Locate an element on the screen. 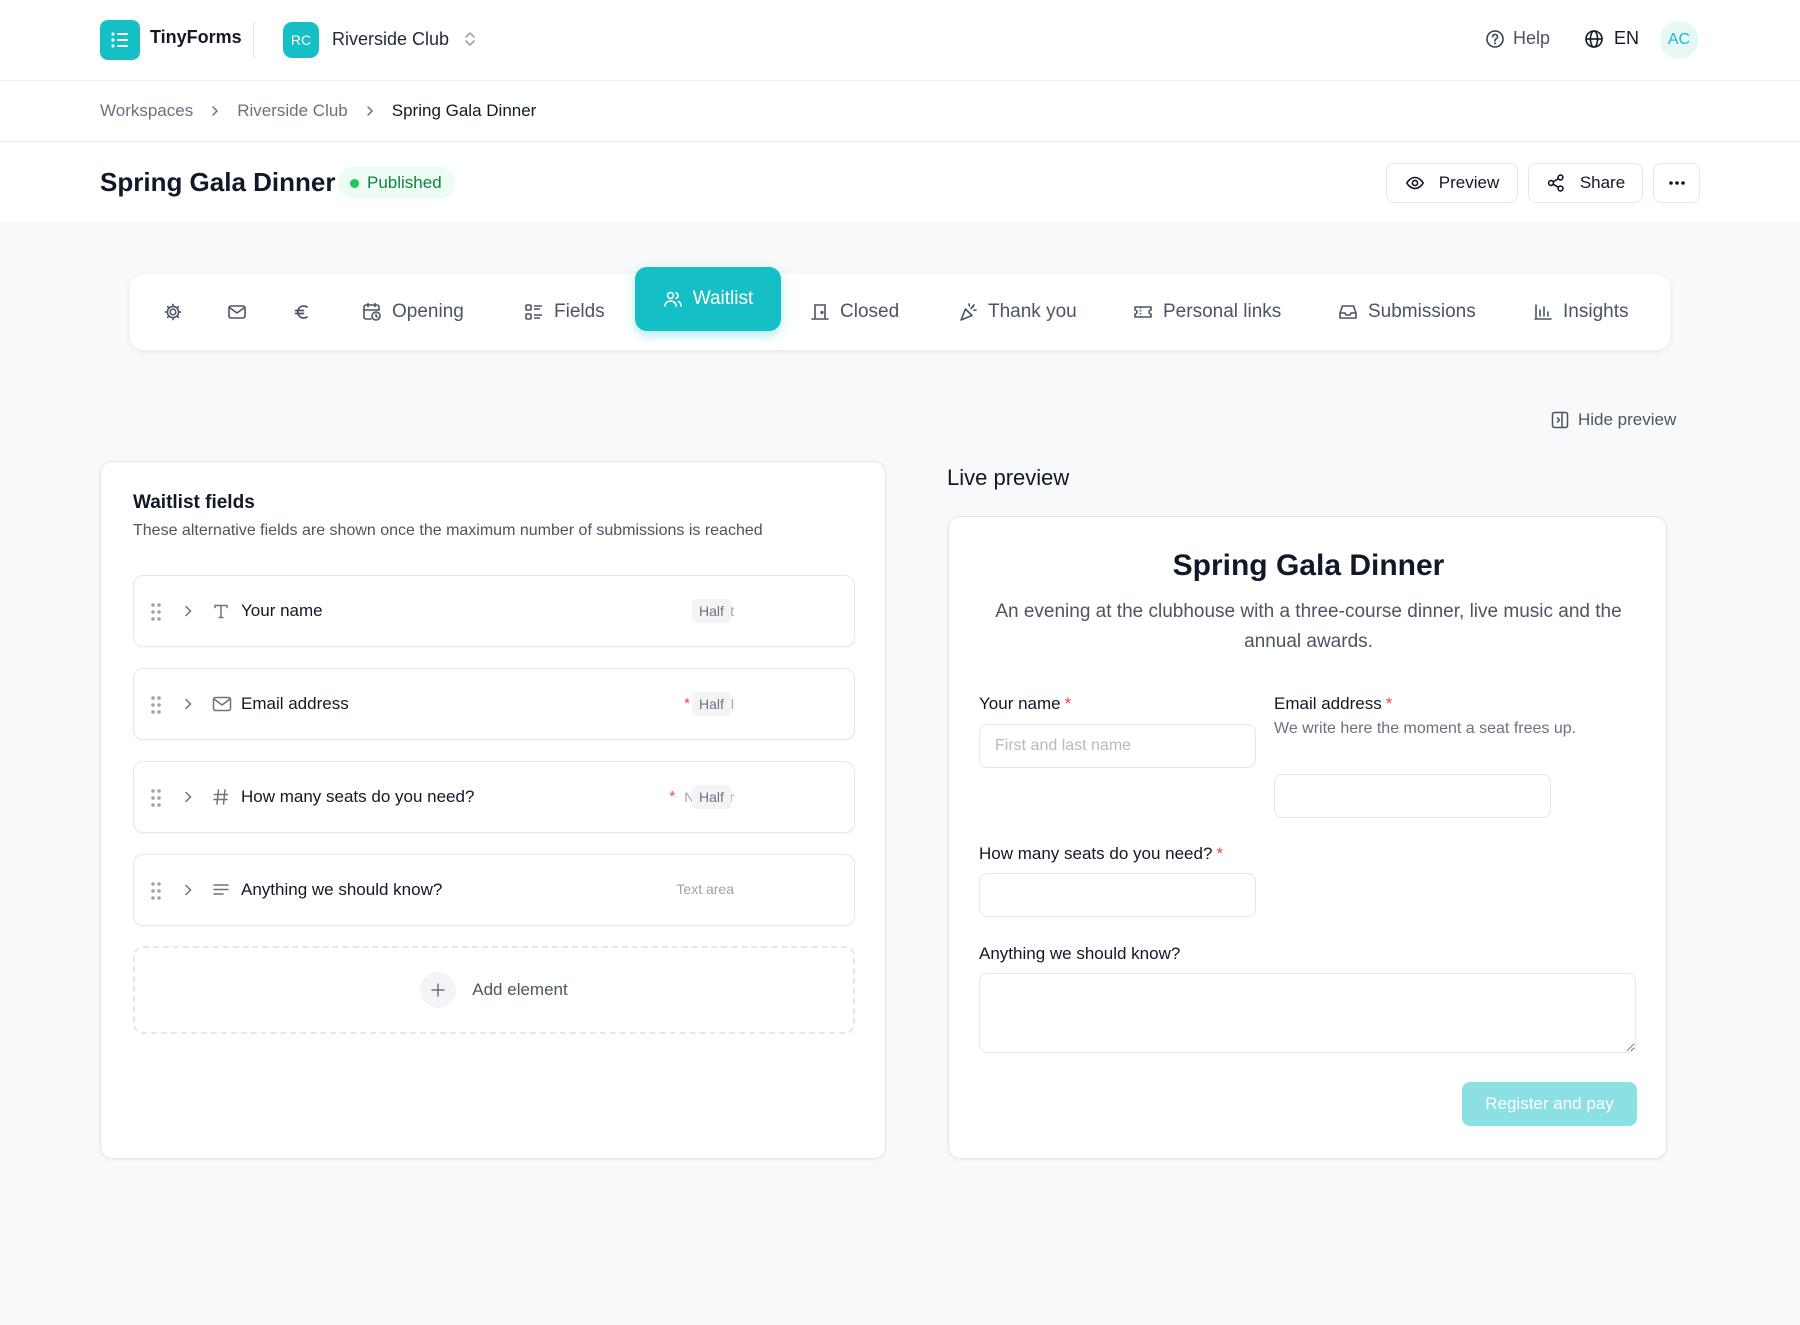  preview-form-title: Spring Gala Dinner is located at coordinates (1308, 565).